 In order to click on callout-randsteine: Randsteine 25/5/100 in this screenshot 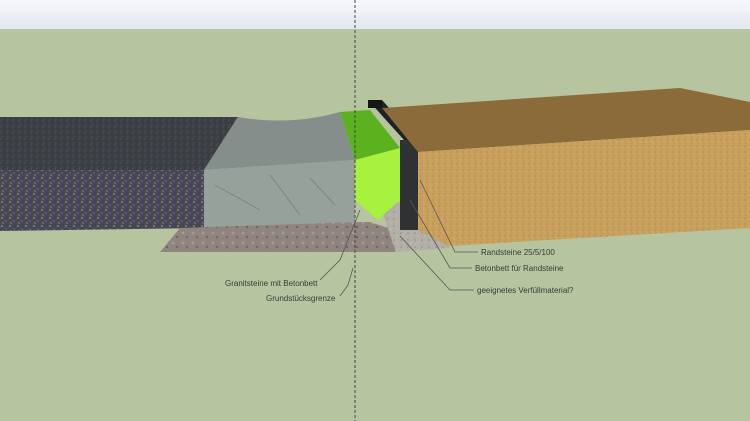, I will do `click(518, 252)`.